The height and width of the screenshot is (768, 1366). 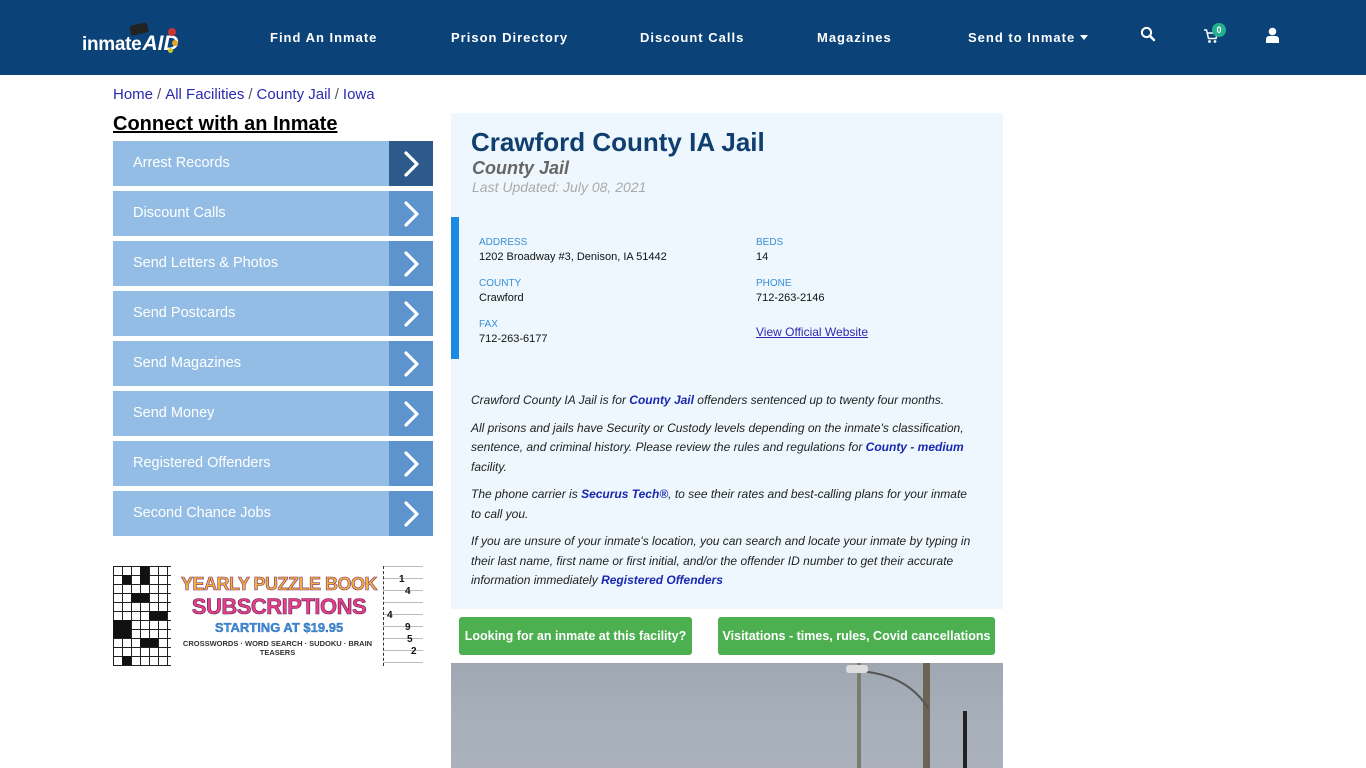 I want to click on facility-type: County Jail, so click(x=521, y=168).